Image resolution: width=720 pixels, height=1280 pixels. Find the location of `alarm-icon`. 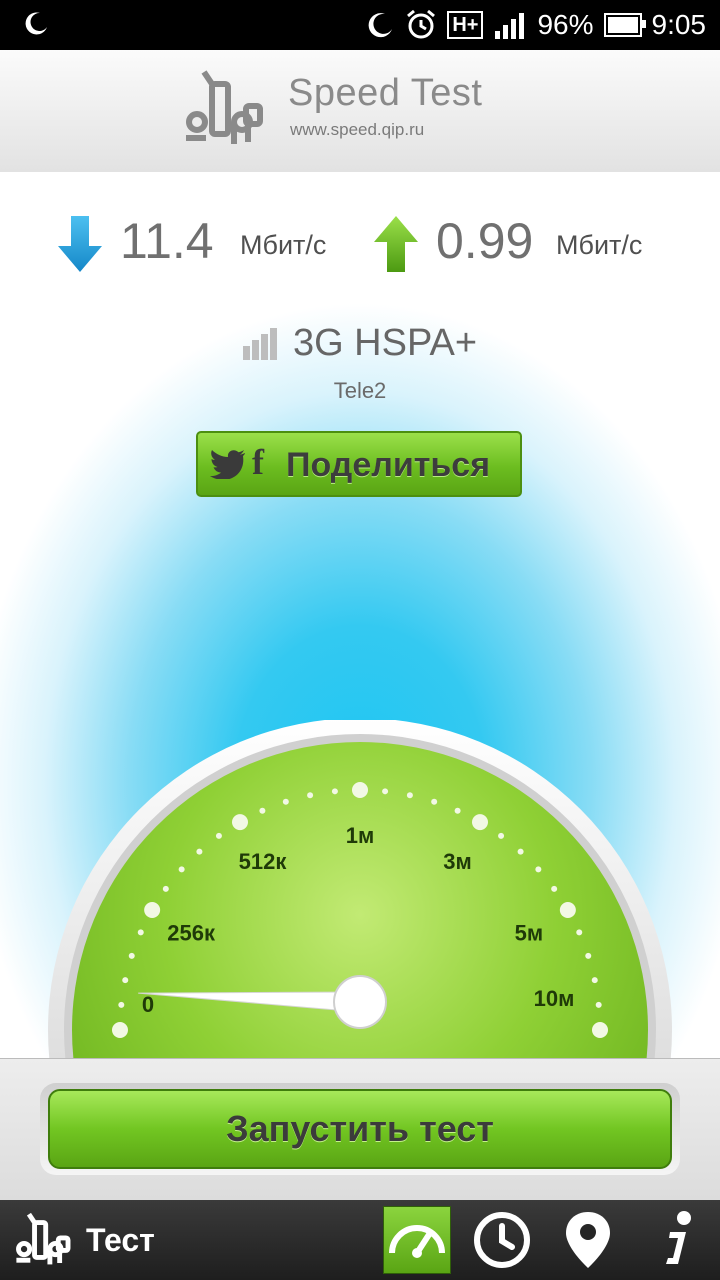

alarm-icon is located at coordinates (421, 24).